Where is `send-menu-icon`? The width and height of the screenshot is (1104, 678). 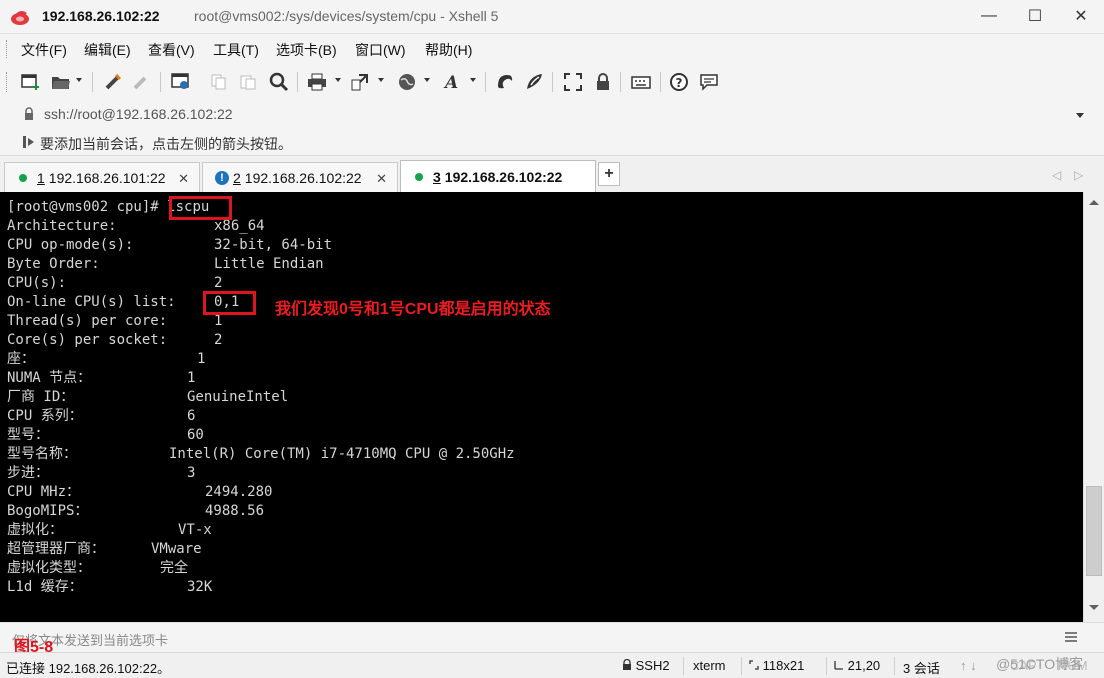
send-menu-icon is located at coordinates (1071, 637).